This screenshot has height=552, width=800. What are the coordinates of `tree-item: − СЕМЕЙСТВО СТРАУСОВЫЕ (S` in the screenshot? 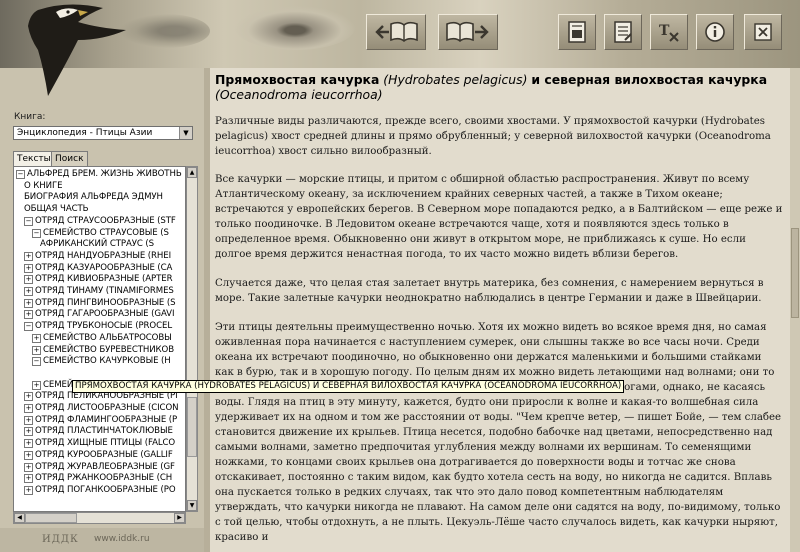 It's located at (100, 233).